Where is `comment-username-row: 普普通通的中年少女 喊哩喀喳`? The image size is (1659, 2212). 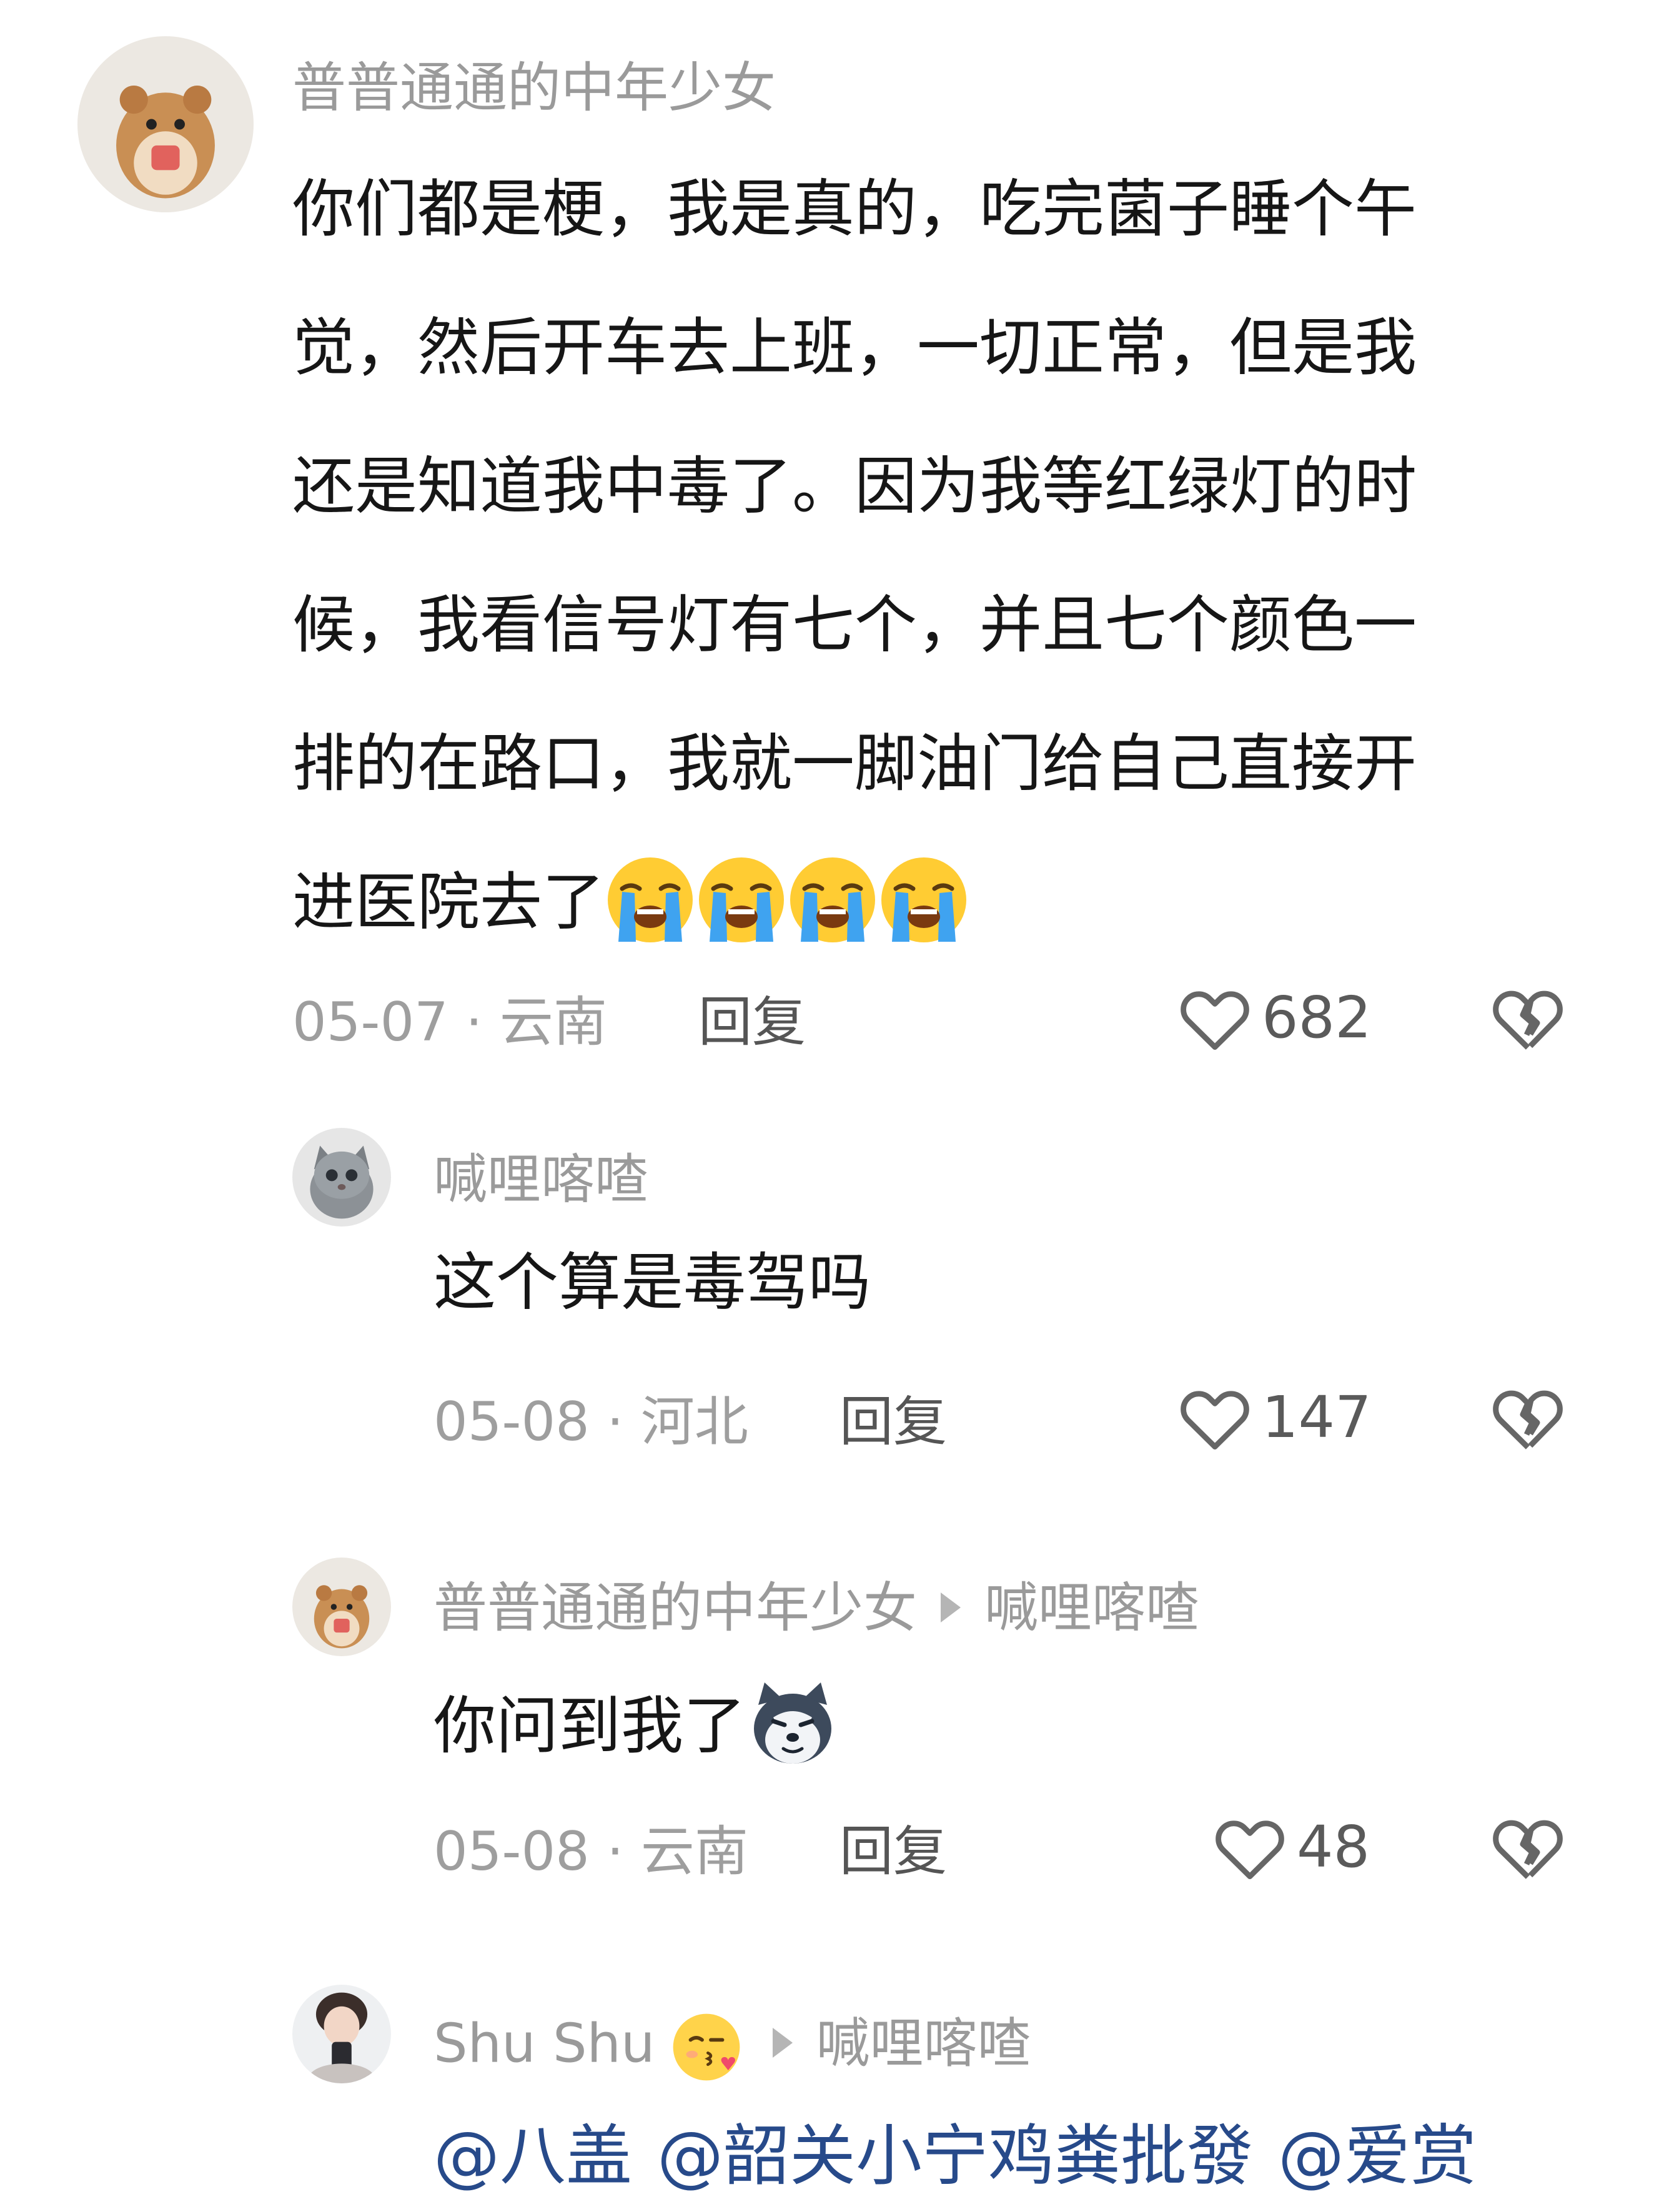
comment-username-row: 普普通通的中年少女 喊哩喀喳 is located at coordinates (816, 1608).